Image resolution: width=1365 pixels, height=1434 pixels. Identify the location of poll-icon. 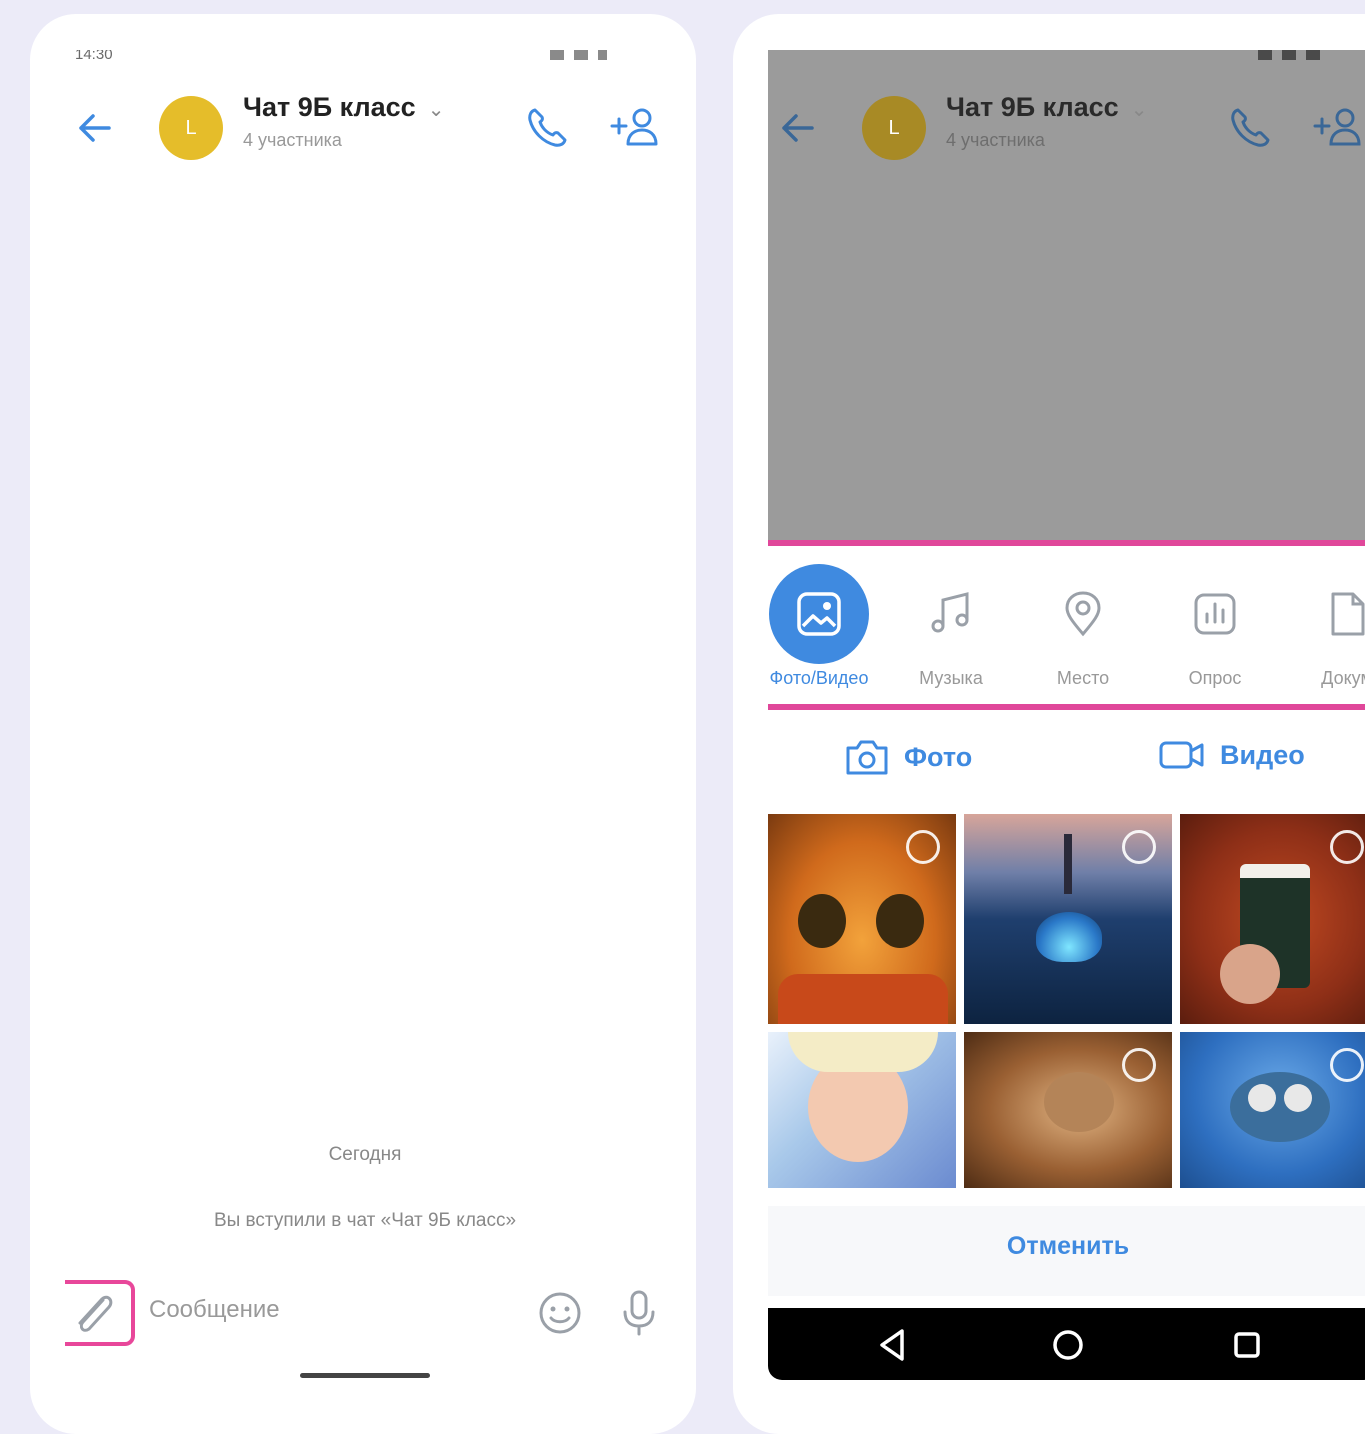
(1215, 614).